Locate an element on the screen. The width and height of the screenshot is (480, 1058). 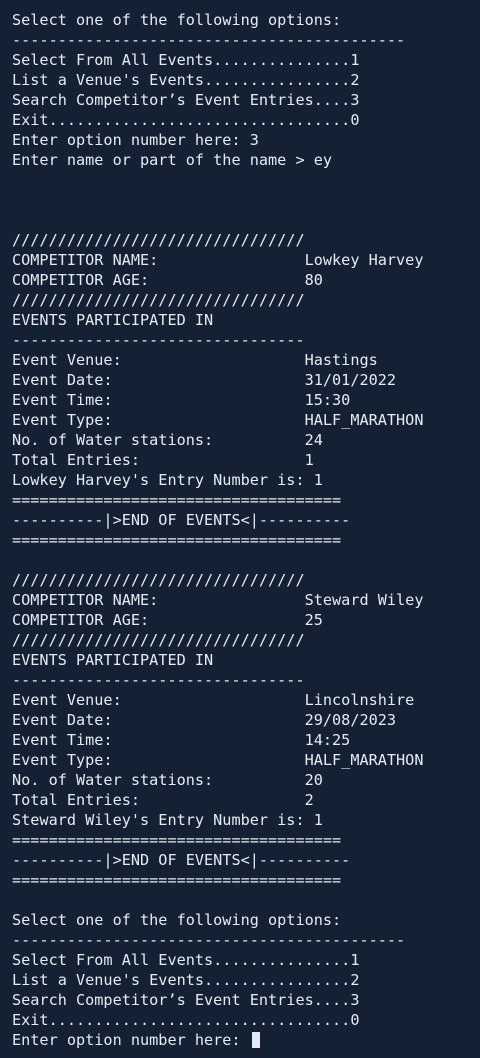
event-venue-row: Event Venue: Hastings is located at coordinates (195, 360).